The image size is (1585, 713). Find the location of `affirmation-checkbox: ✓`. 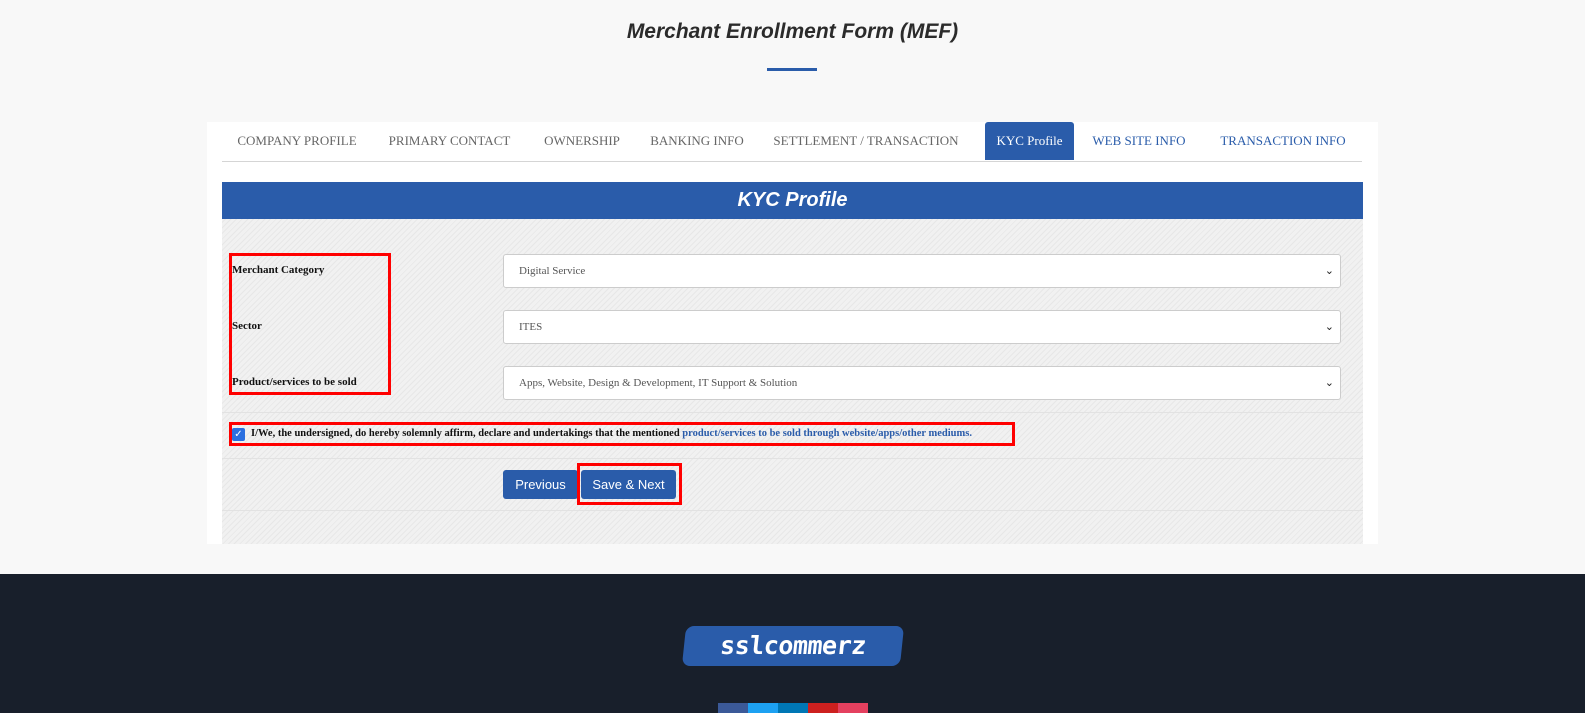

affirmation-checkbox: ✓ is located at coordinates (238, 434).